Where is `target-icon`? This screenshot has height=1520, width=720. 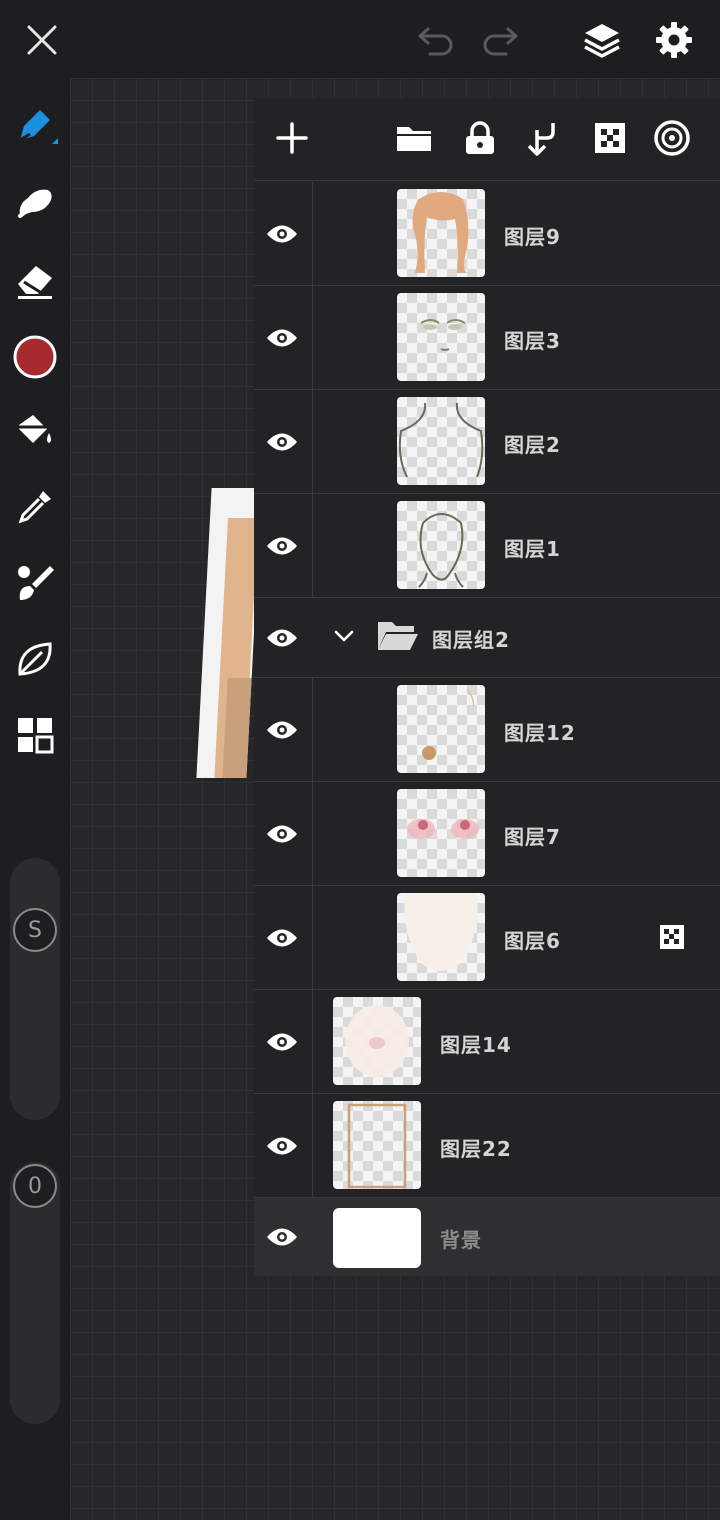
target-icon is located at coordinates (672, 138).